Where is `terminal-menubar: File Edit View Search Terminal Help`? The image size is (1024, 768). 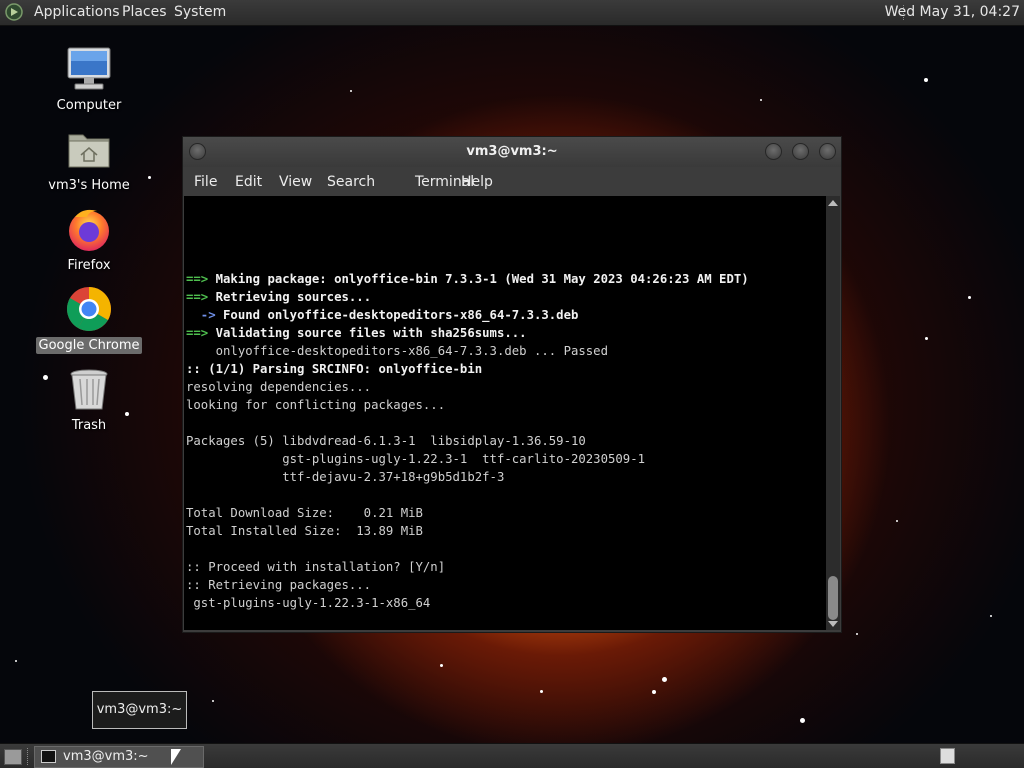
terminal-menubar: File Edit View Search Terminal Help is located at coordinates (512, 181).